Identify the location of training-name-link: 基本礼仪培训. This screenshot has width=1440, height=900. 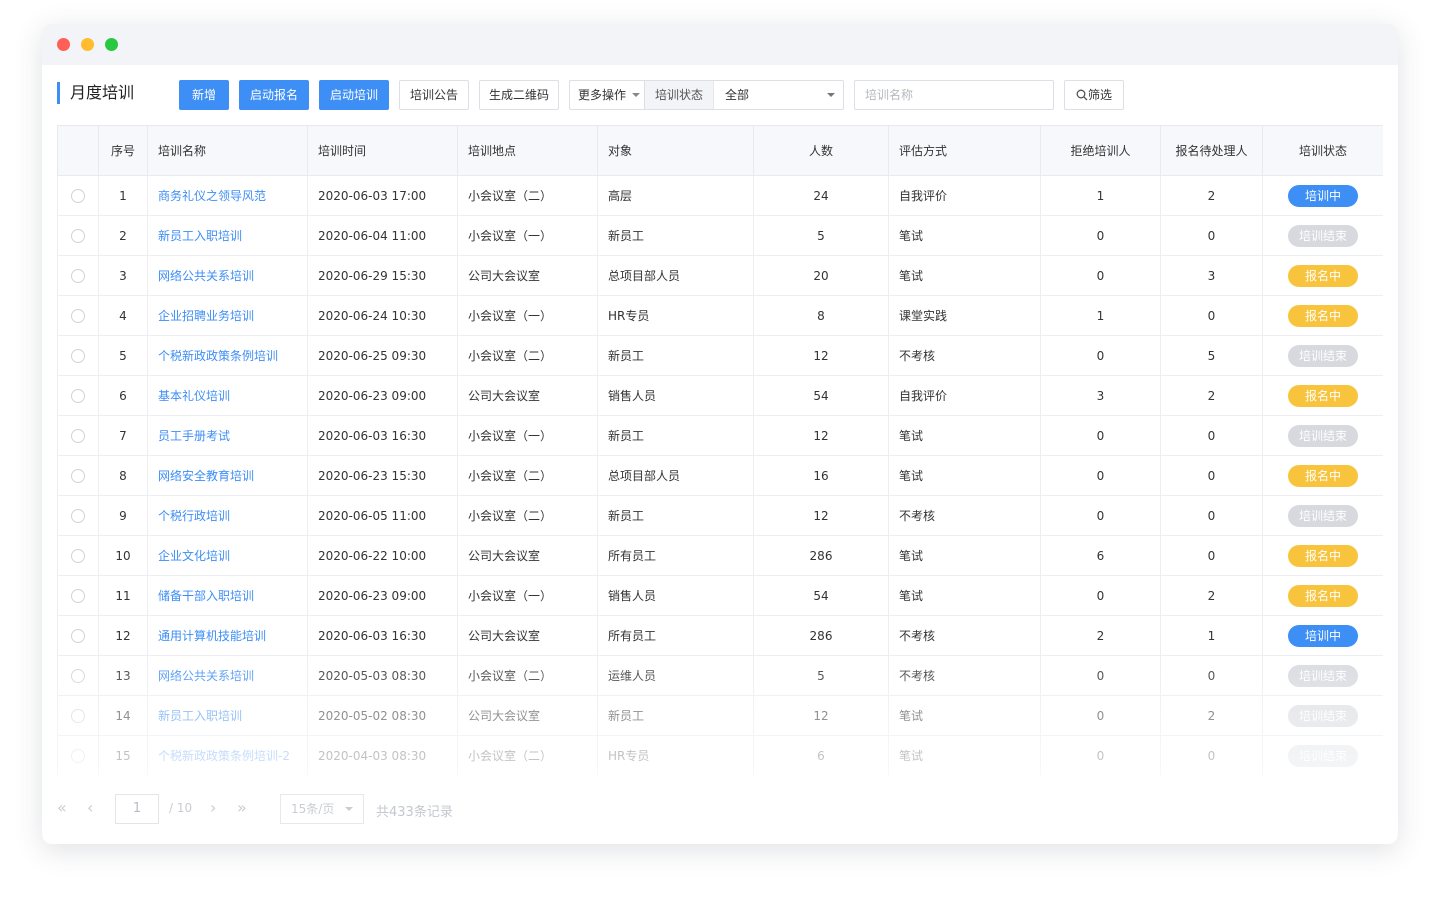
(194, 396).